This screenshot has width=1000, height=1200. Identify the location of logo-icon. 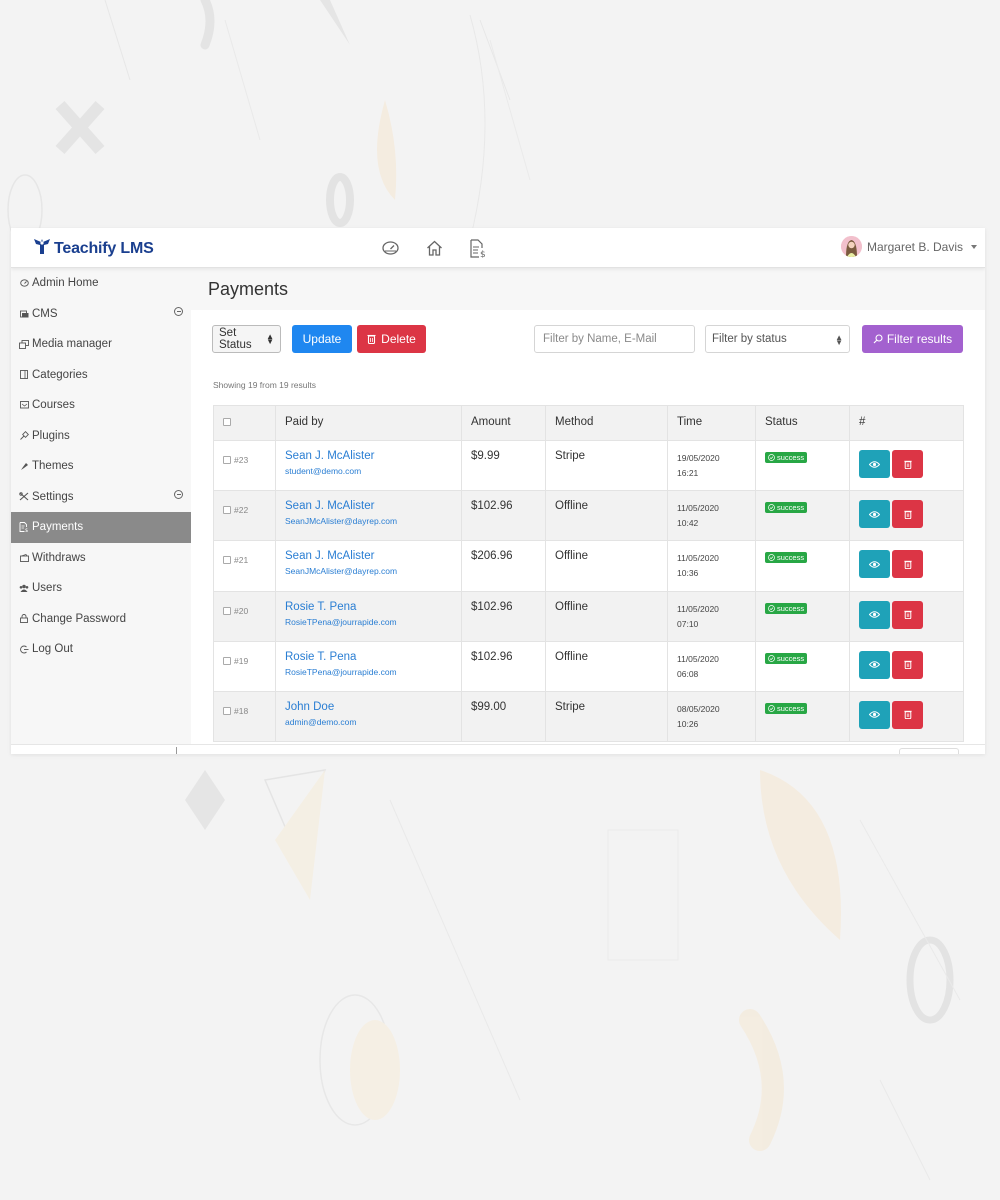
(42, 249).